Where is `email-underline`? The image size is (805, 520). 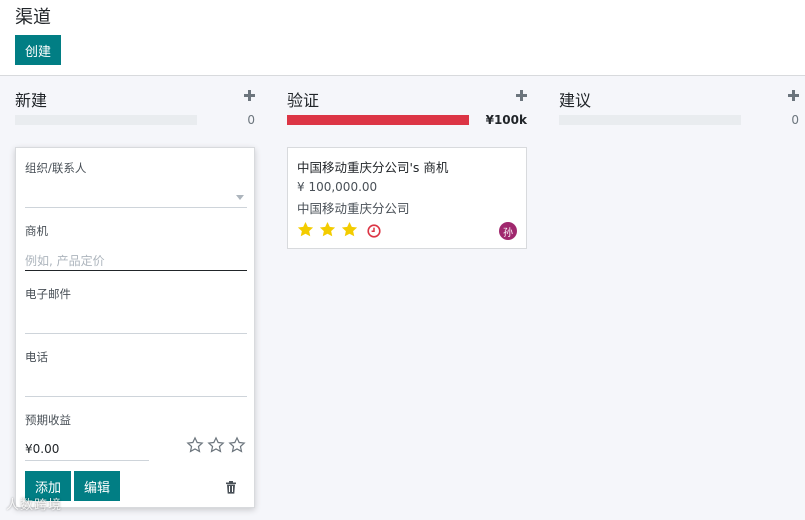
email-underline is located at coordinates (136, 333).